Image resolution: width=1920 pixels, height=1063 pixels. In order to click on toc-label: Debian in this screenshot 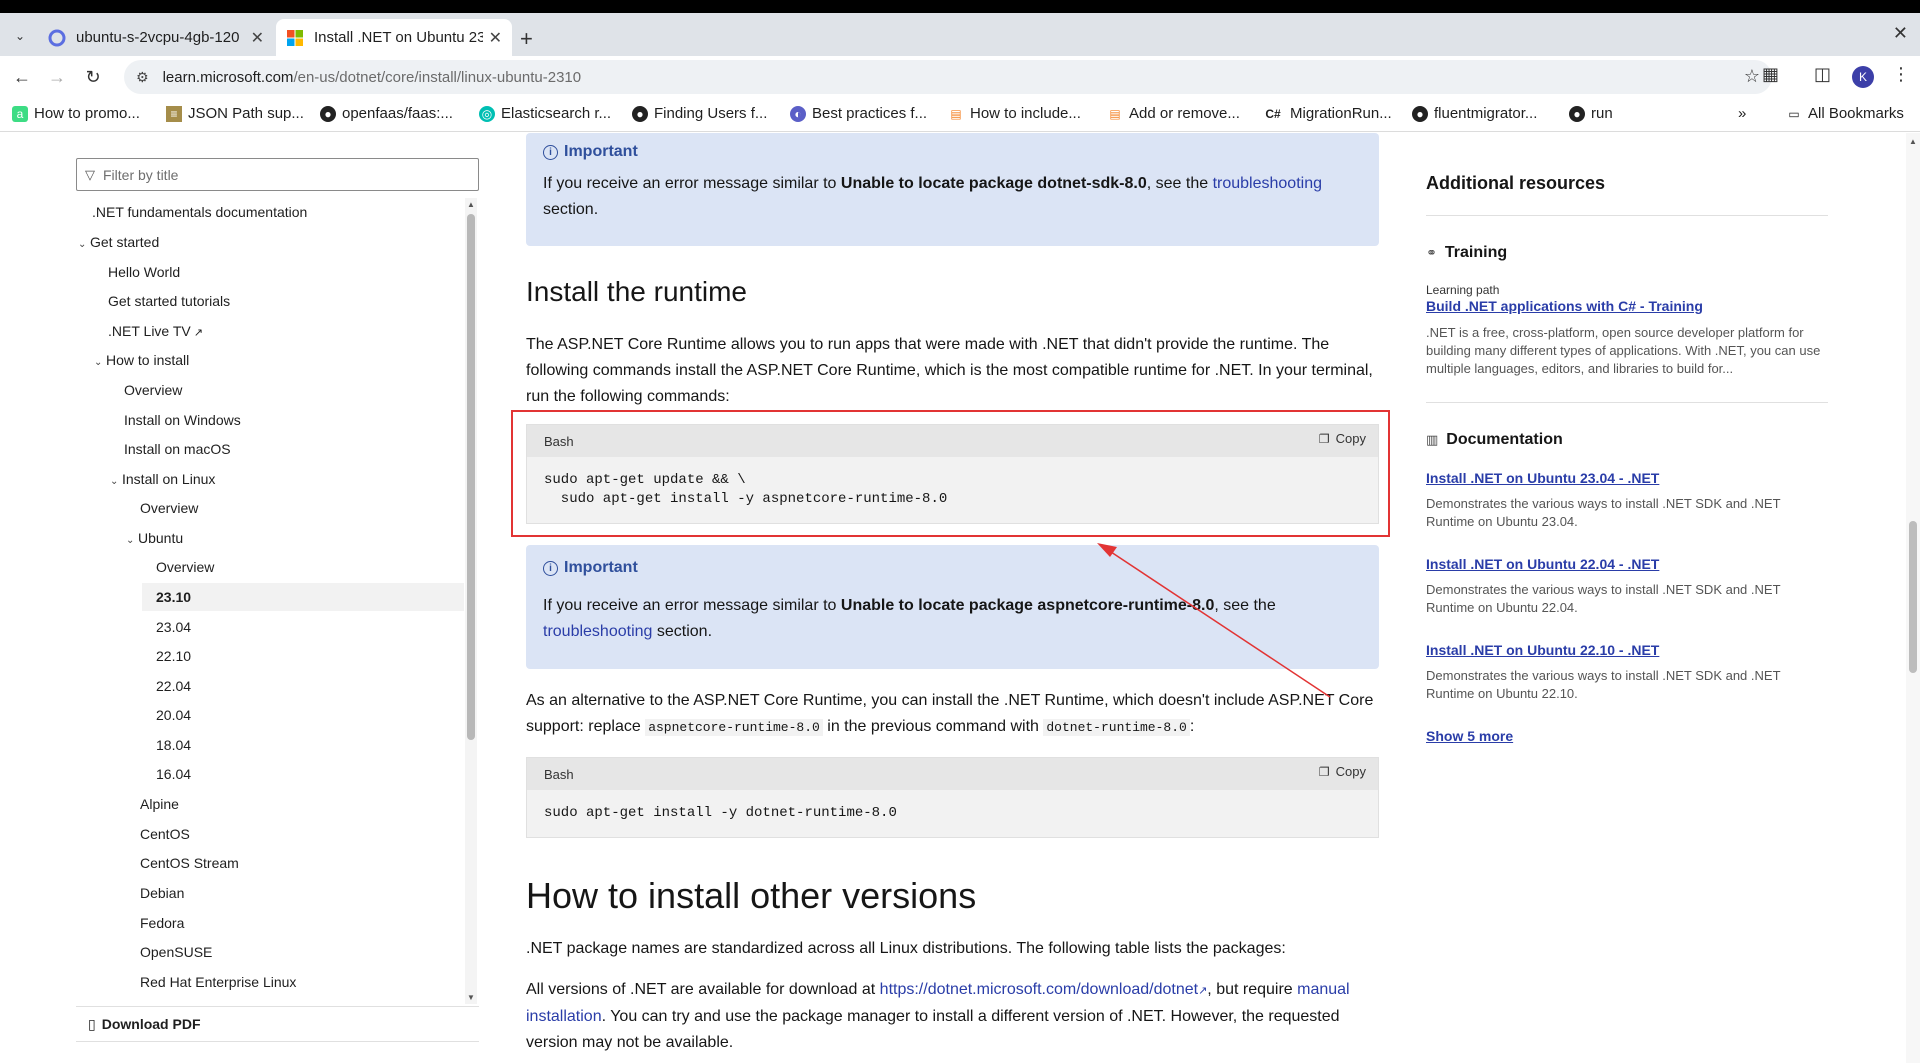, I will do `click(162, 893)`.